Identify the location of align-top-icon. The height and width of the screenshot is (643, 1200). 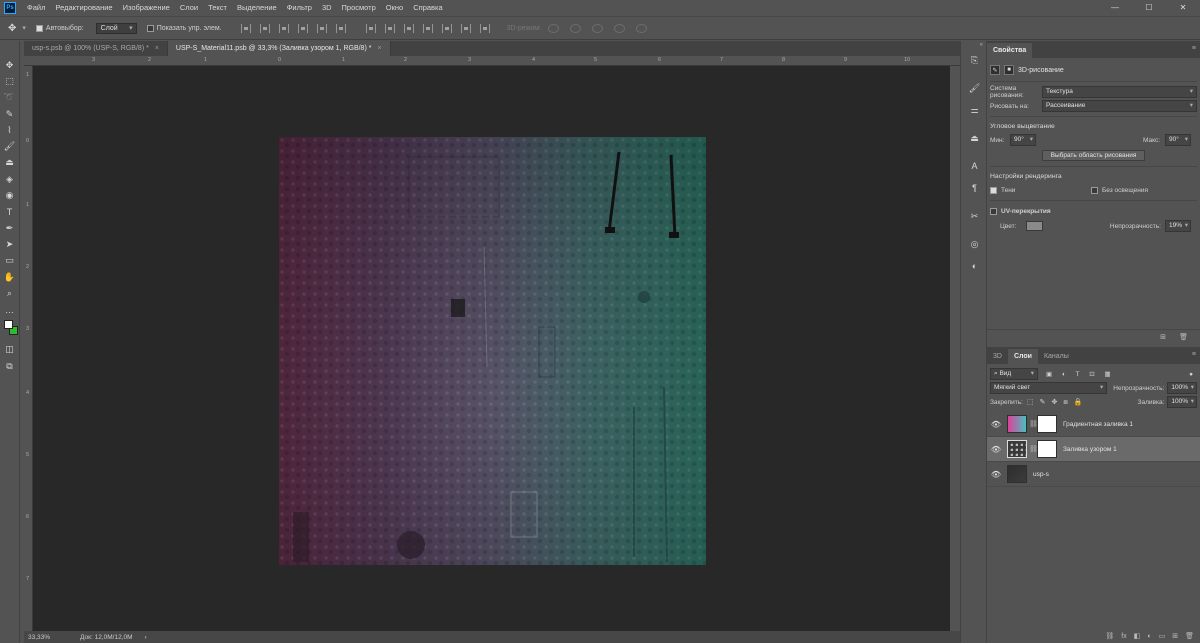
(245, 28).